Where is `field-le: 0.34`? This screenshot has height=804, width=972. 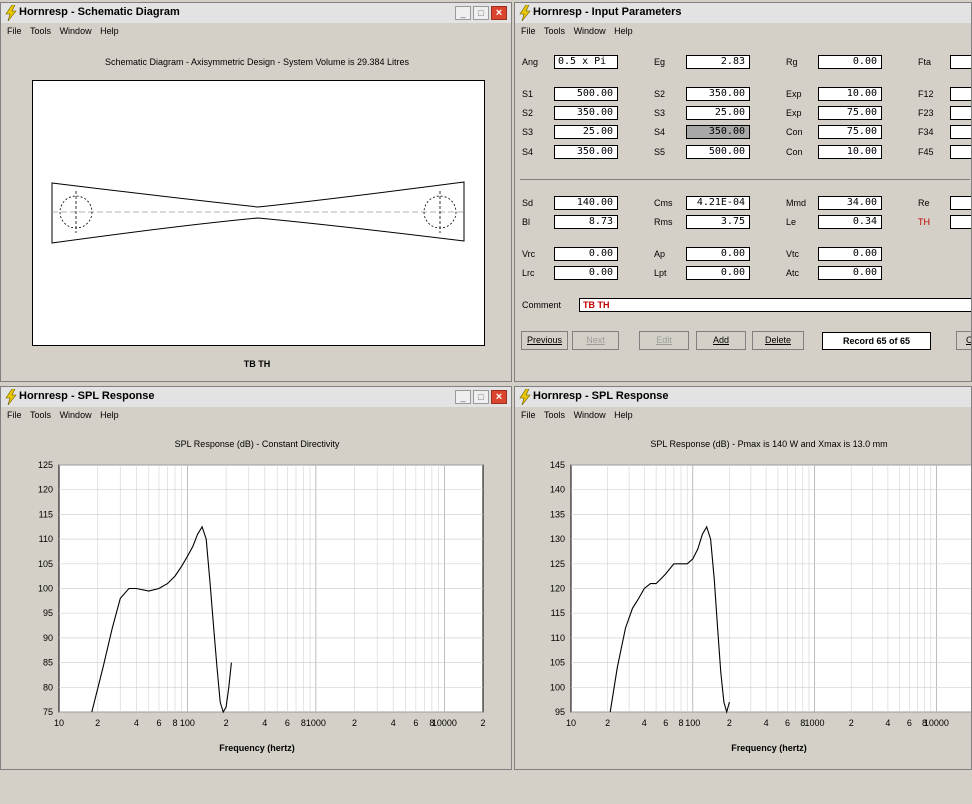 field-le: 0.34 is located at coordinates (850, 222).